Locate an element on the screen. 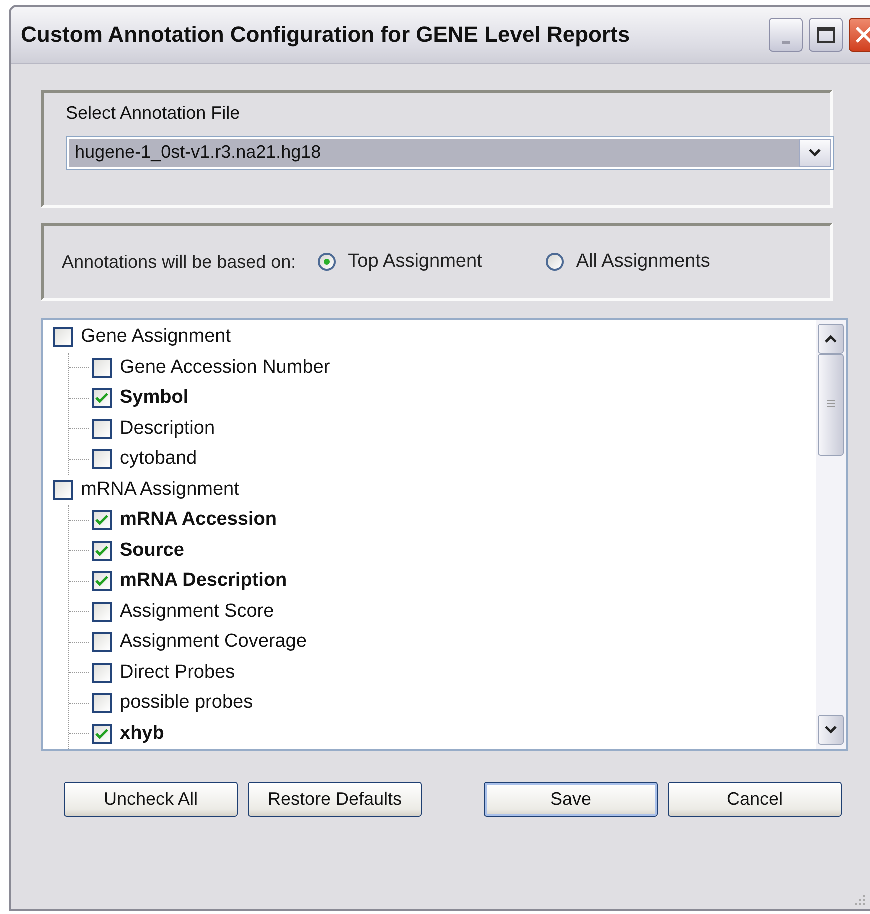 This screenshot has height=914, width=870. dropdown-button is located at coordinates (815, 153).